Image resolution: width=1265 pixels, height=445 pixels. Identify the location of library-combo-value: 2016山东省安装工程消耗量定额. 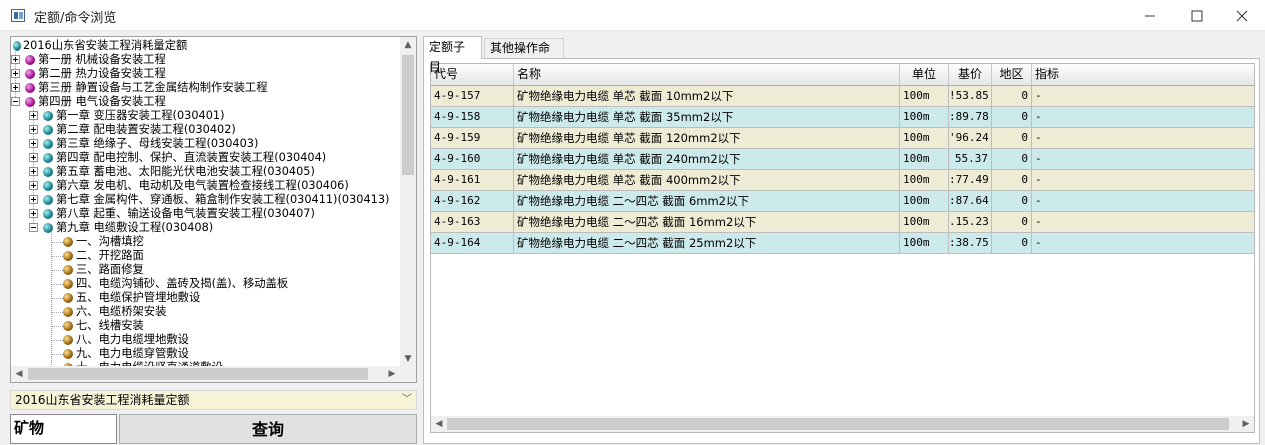
(102, 400).